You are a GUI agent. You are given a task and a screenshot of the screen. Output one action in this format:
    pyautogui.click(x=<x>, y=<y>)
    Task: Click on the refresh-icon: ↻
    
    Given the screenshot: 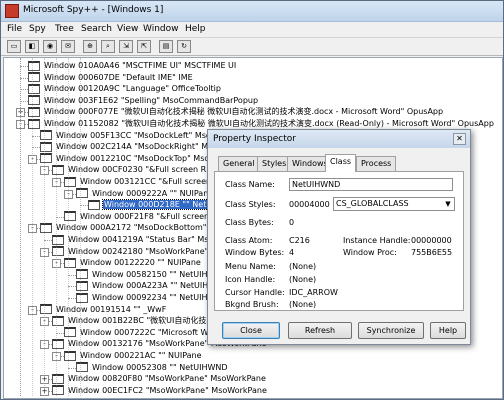 What is the action you would take?
    pyautogui.click(x=184, y=46)
    